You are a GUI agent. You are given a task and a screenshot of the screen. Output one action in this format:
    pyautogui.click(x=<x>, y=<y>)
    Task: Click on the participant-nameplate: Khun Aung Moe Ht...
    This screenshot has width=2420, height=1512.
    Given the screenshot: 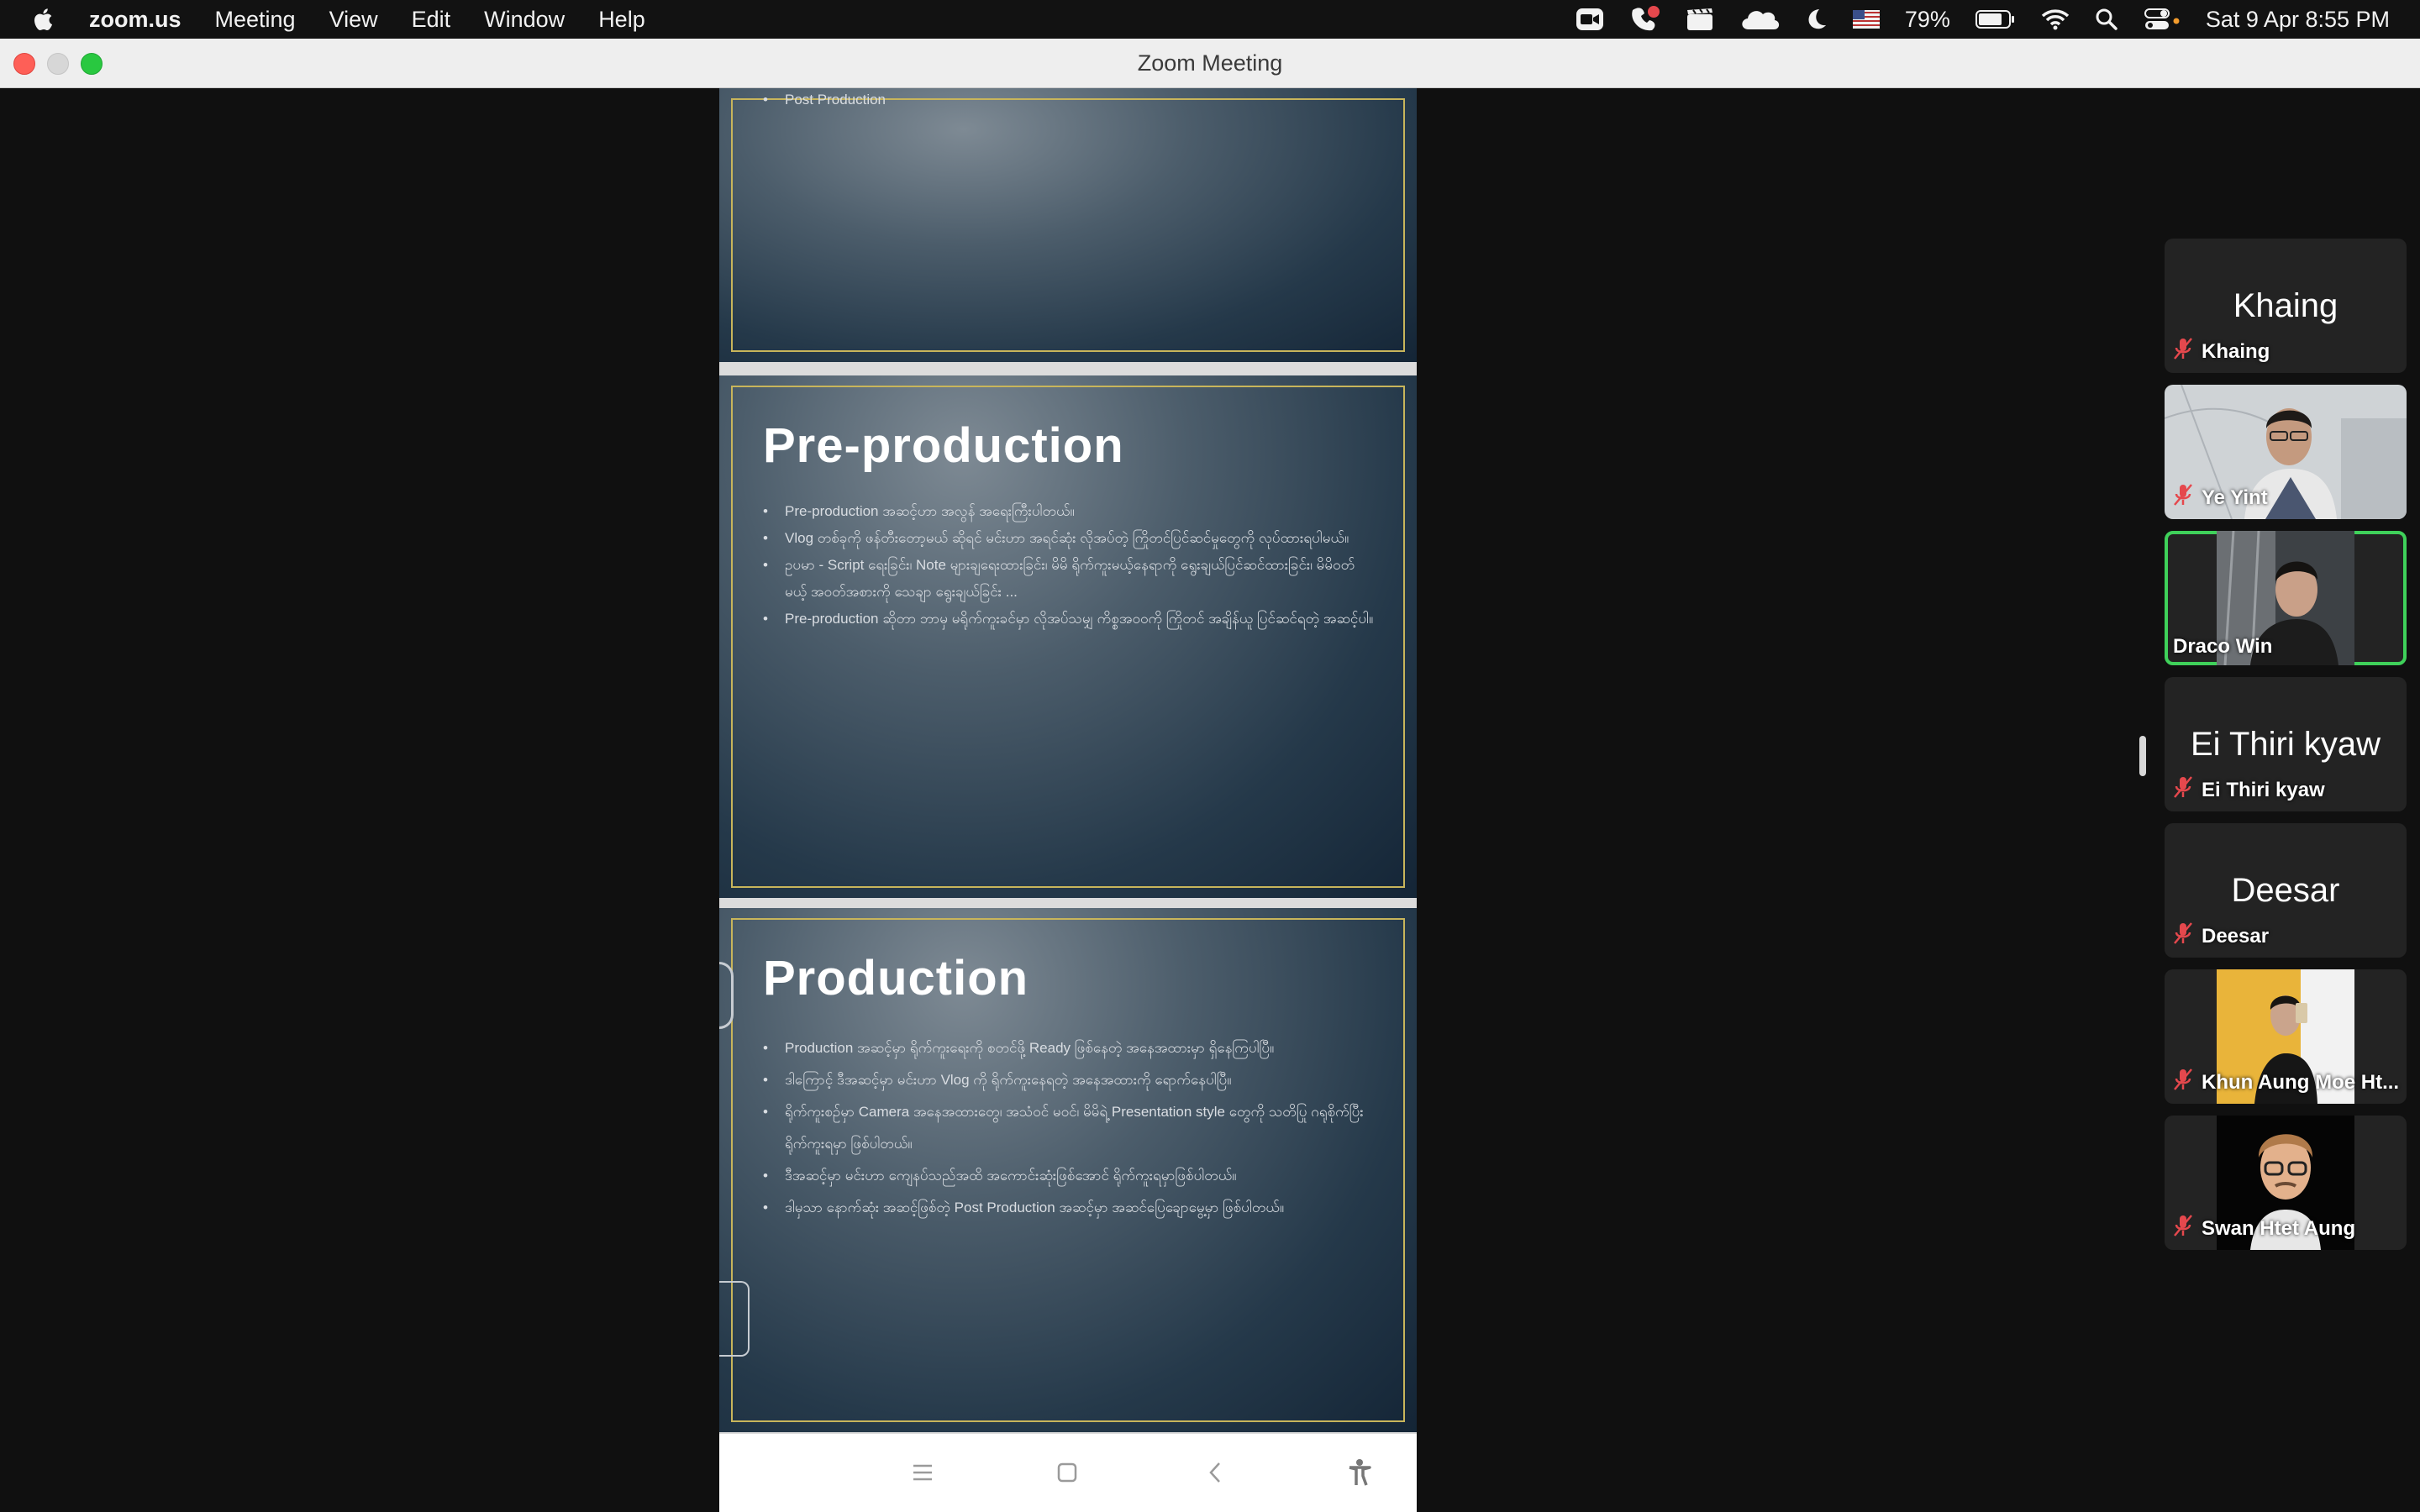 What is the action you would take?
    pyautogui.click(x=2286, y=1082)
    